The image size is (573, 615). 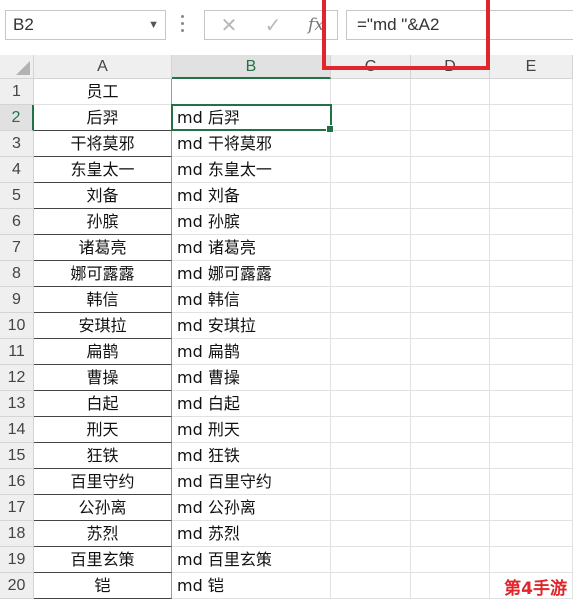 I want to click on cell-b: md 百里玄策, so click(x=251, y=560).